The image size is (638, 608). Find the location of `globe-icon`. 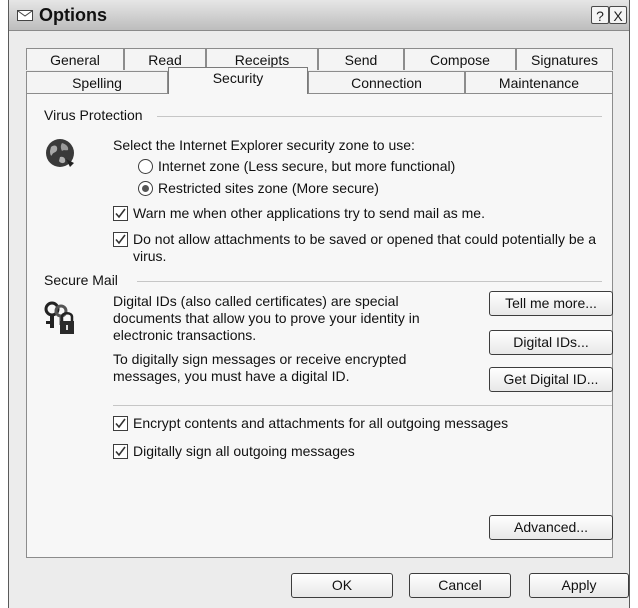

globe-icon is located at coordinates (60, 153).